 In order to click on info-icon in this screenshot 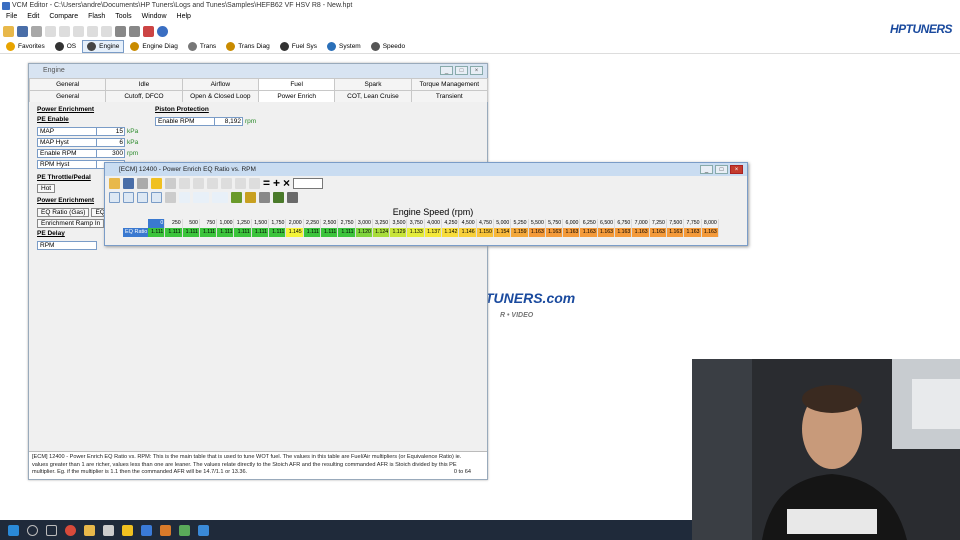, I will do `click(162, 31)`.